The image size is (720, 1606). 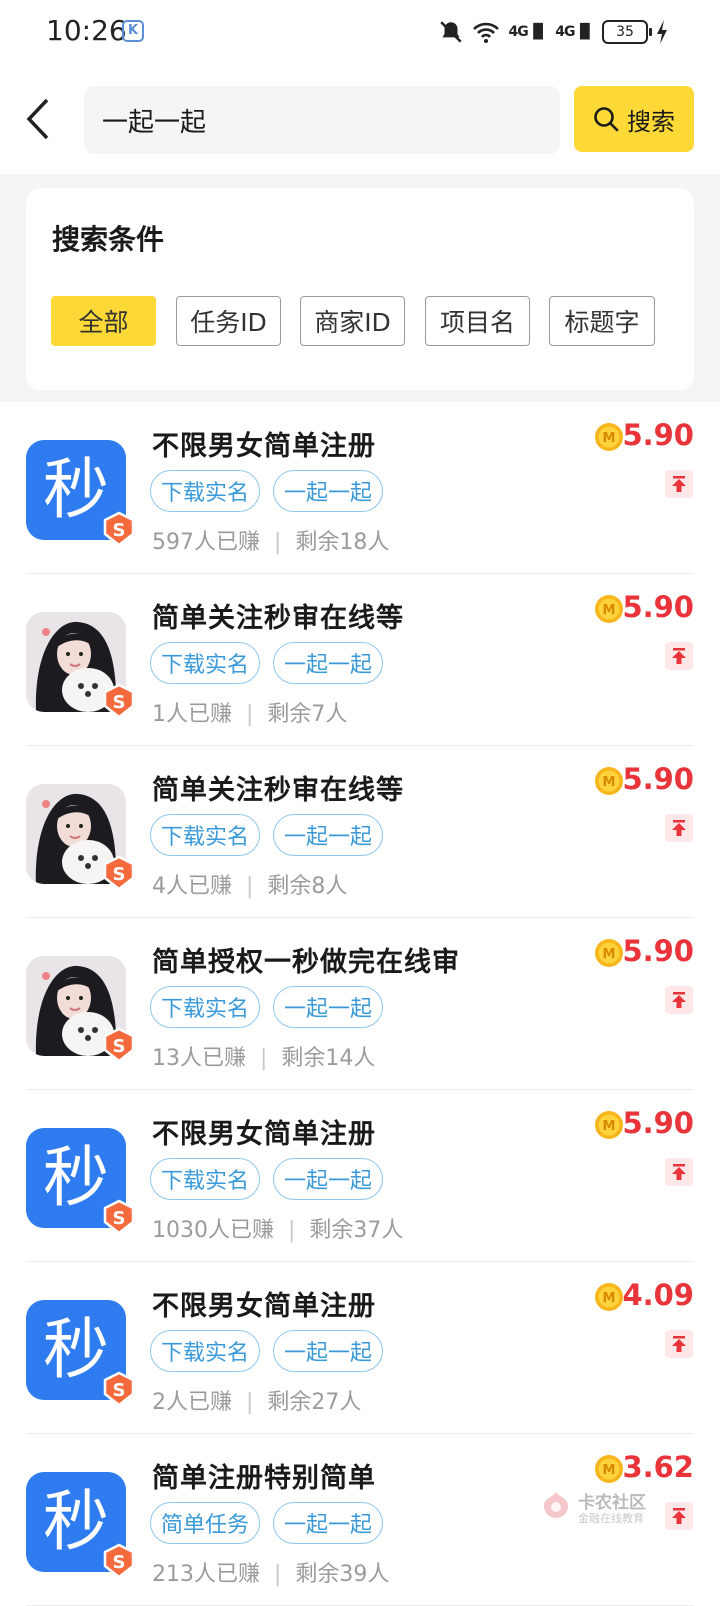 I want to click on task-tag: 简单任务, so click(x=205, y=1523).